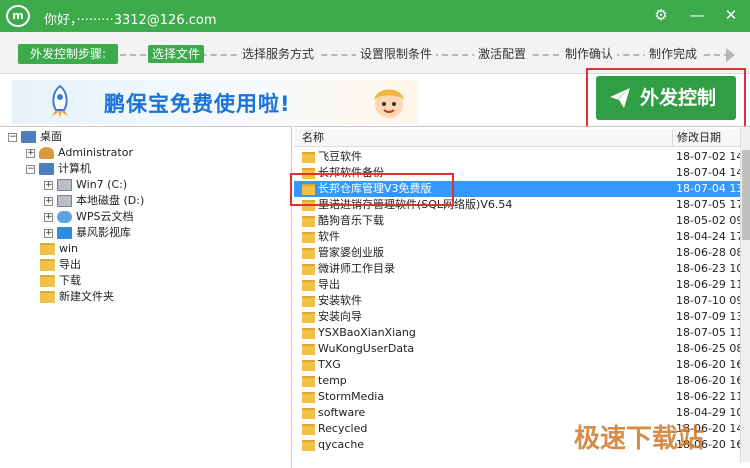 The image size is (750, 468). Describe the element at coordinates (712, 268) in the screenshot. I see `file-date: 18-06-23 10:` at that location.